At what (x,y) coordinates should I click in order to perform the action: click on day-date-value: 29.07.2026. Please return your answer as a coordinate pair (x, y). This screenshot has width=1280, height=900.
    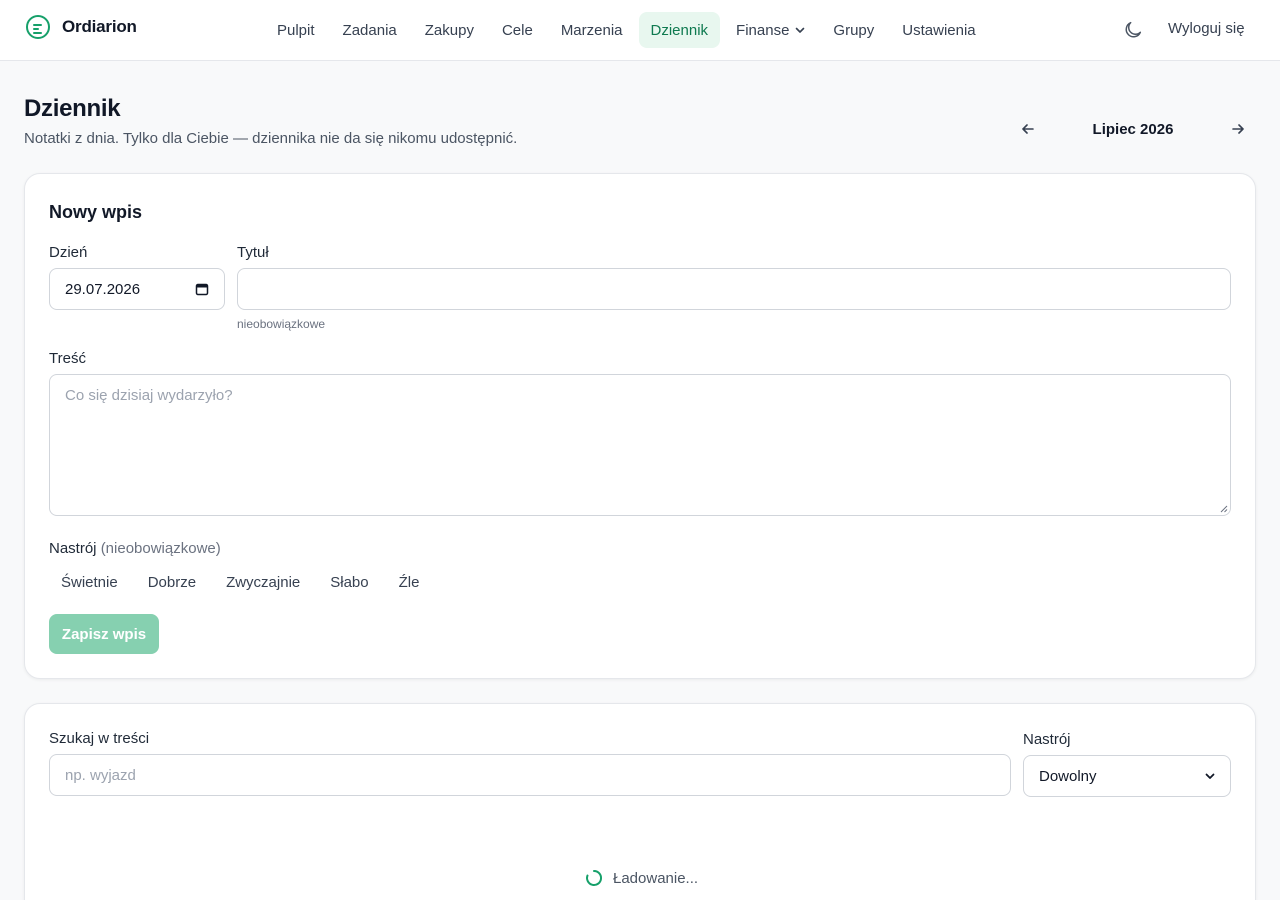
    Looking at the image, I should click on (103, 289).